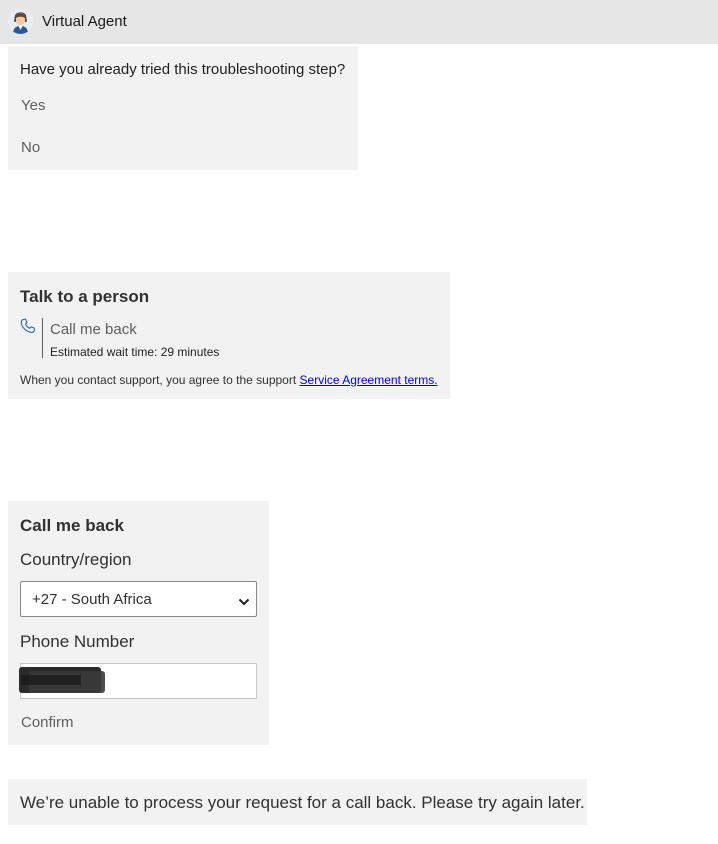 The image size is (718, 844). I want to click on estimated-wait-time: Estimated wait time: 29 minutes, so click(135, 352).